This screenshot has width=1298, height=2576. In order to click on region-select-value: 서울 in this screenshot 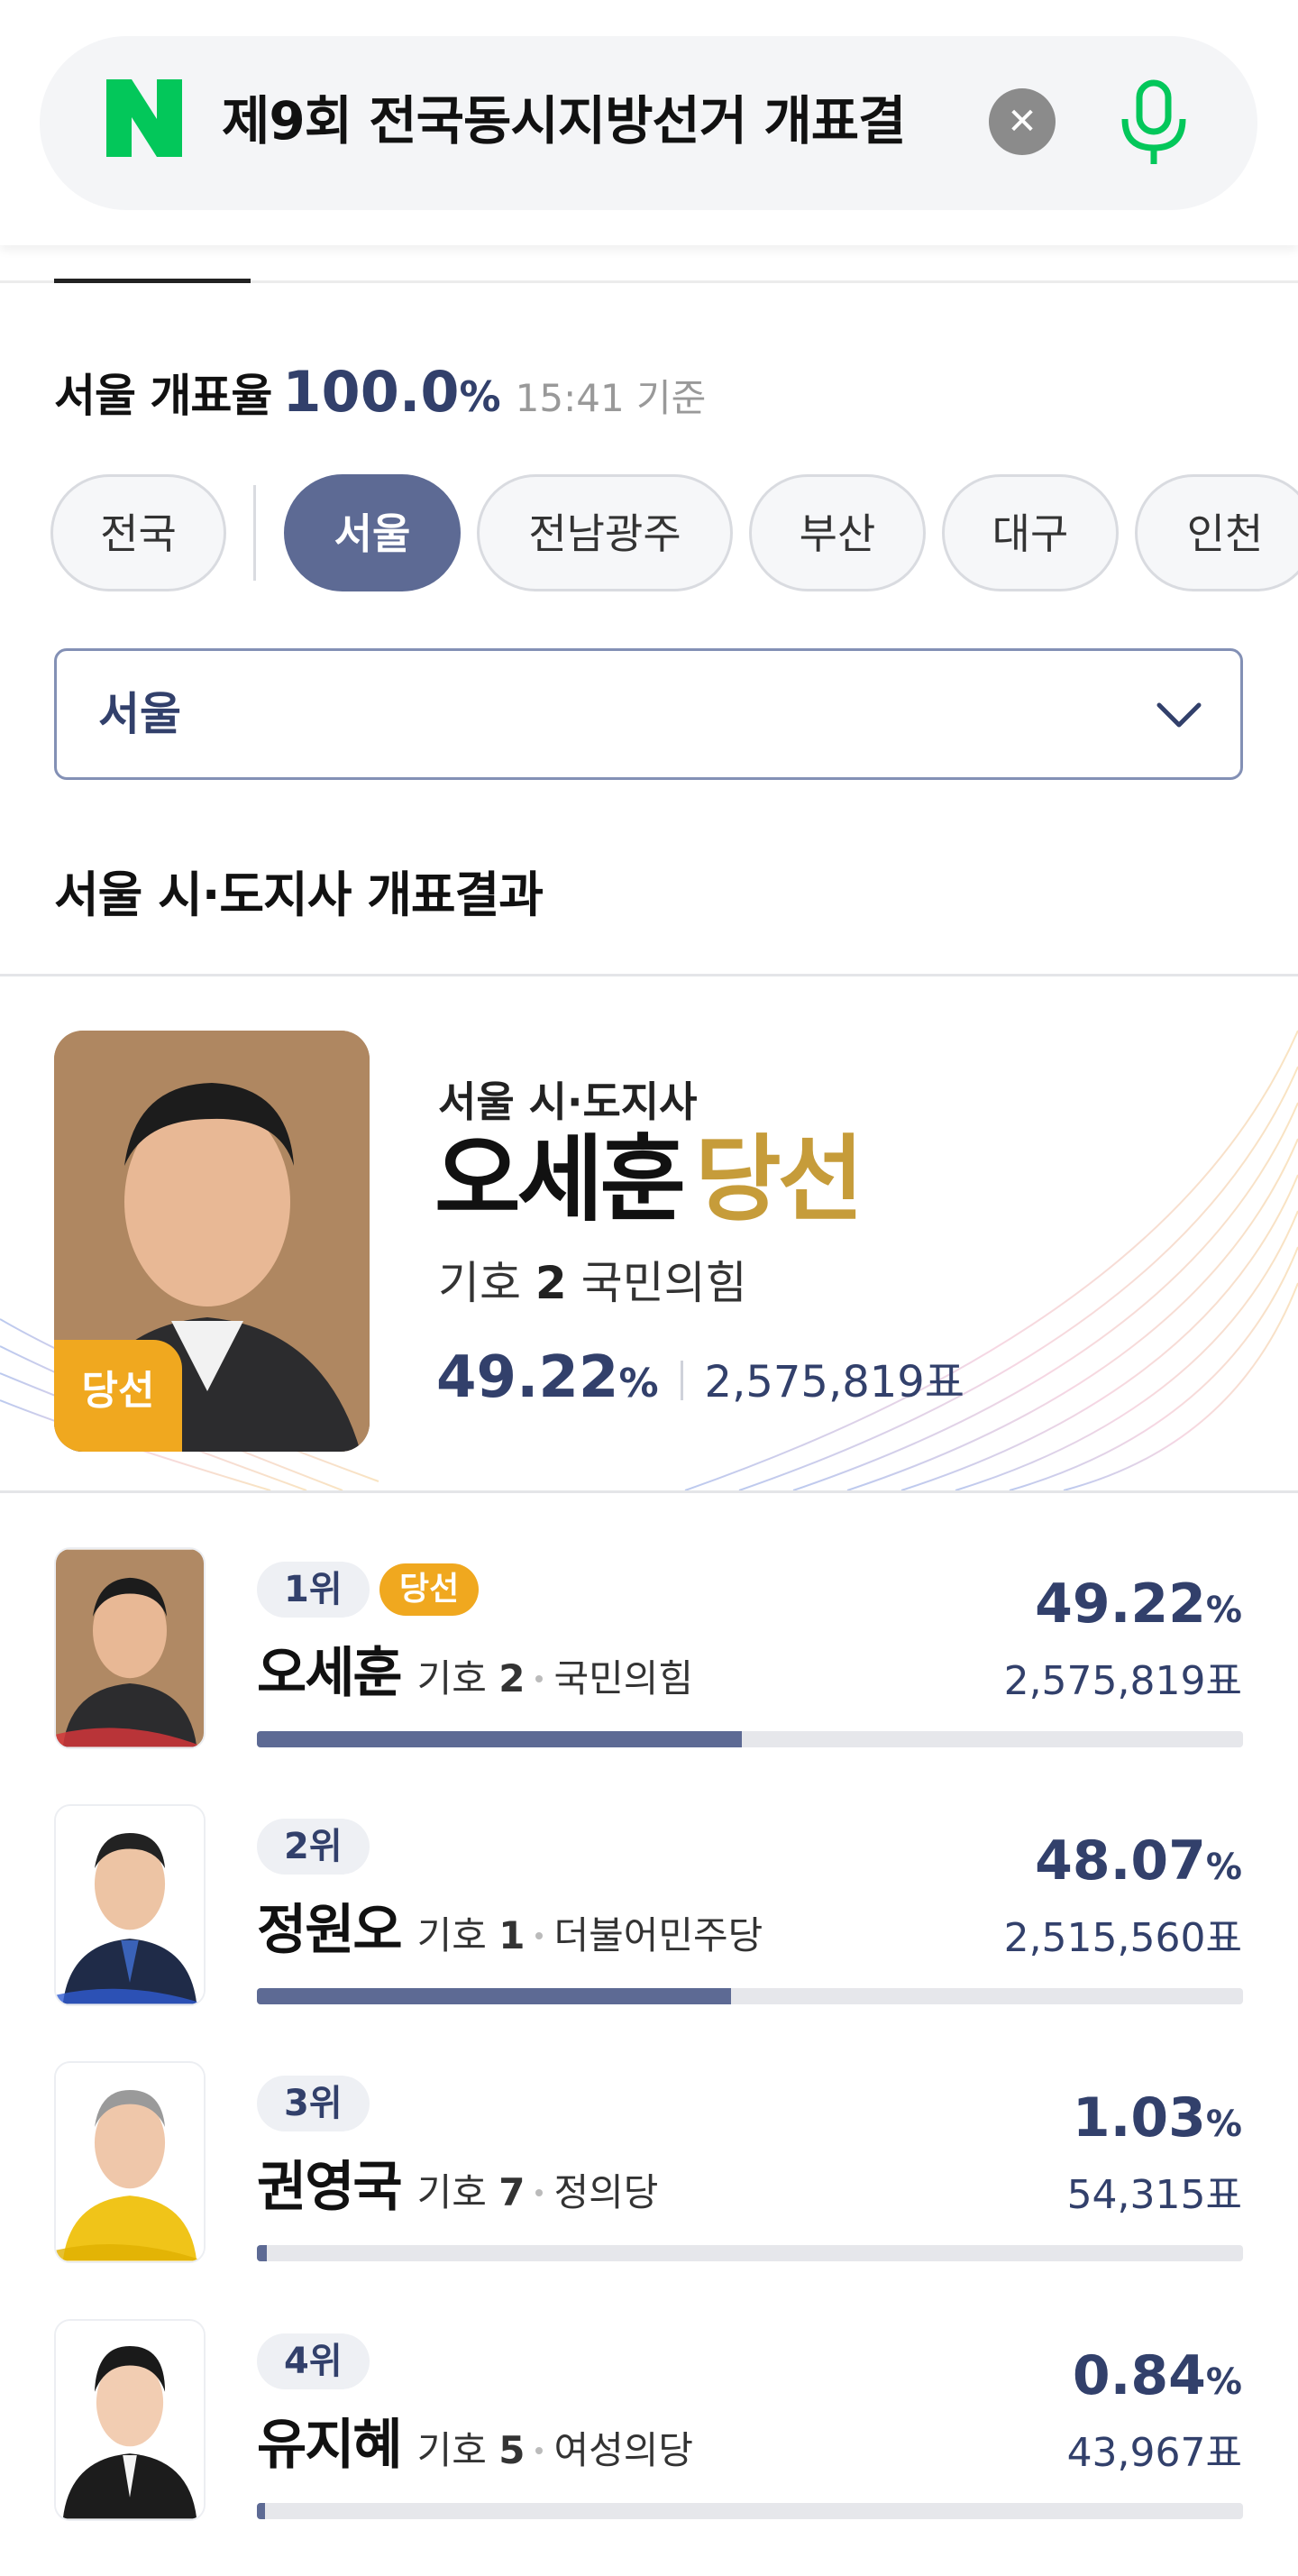, I will do `click(139, 714)`.